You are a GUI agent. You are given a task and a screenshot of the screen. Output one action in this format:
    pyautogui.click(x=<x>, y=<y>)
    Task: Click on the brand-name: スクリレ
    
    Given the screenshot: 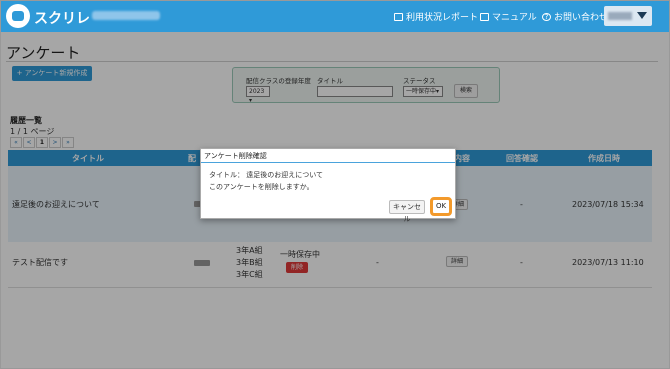 What is the action you would take?
    pyautogui.click(x=62, y=18)
    